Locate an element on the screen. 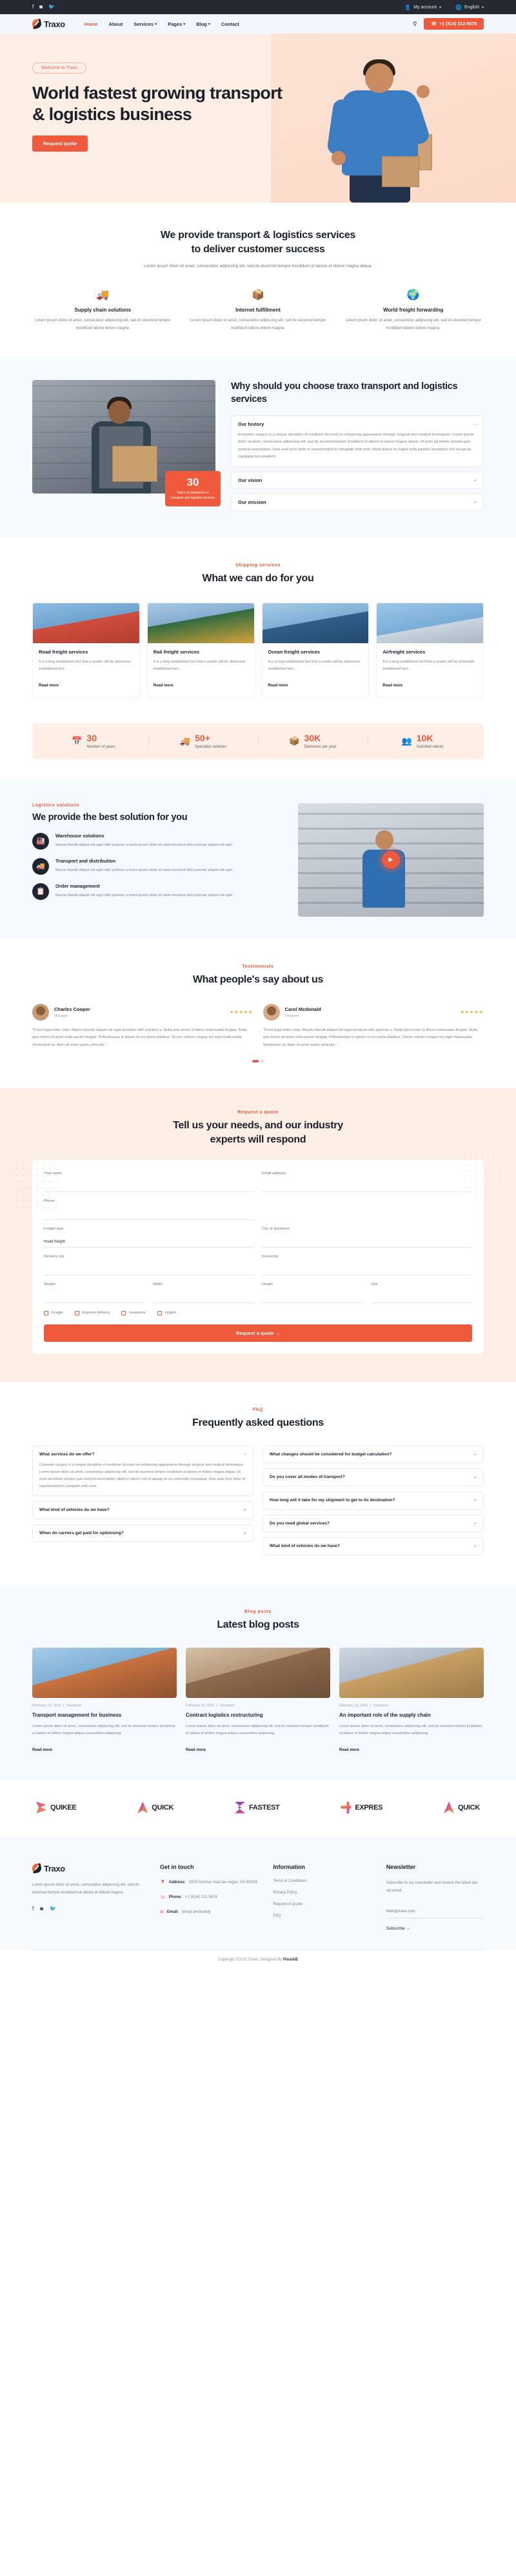 This screenshot has width=516, height=2576. nav-item-pages: Pages ▾ is located at coordinates (177, 24).